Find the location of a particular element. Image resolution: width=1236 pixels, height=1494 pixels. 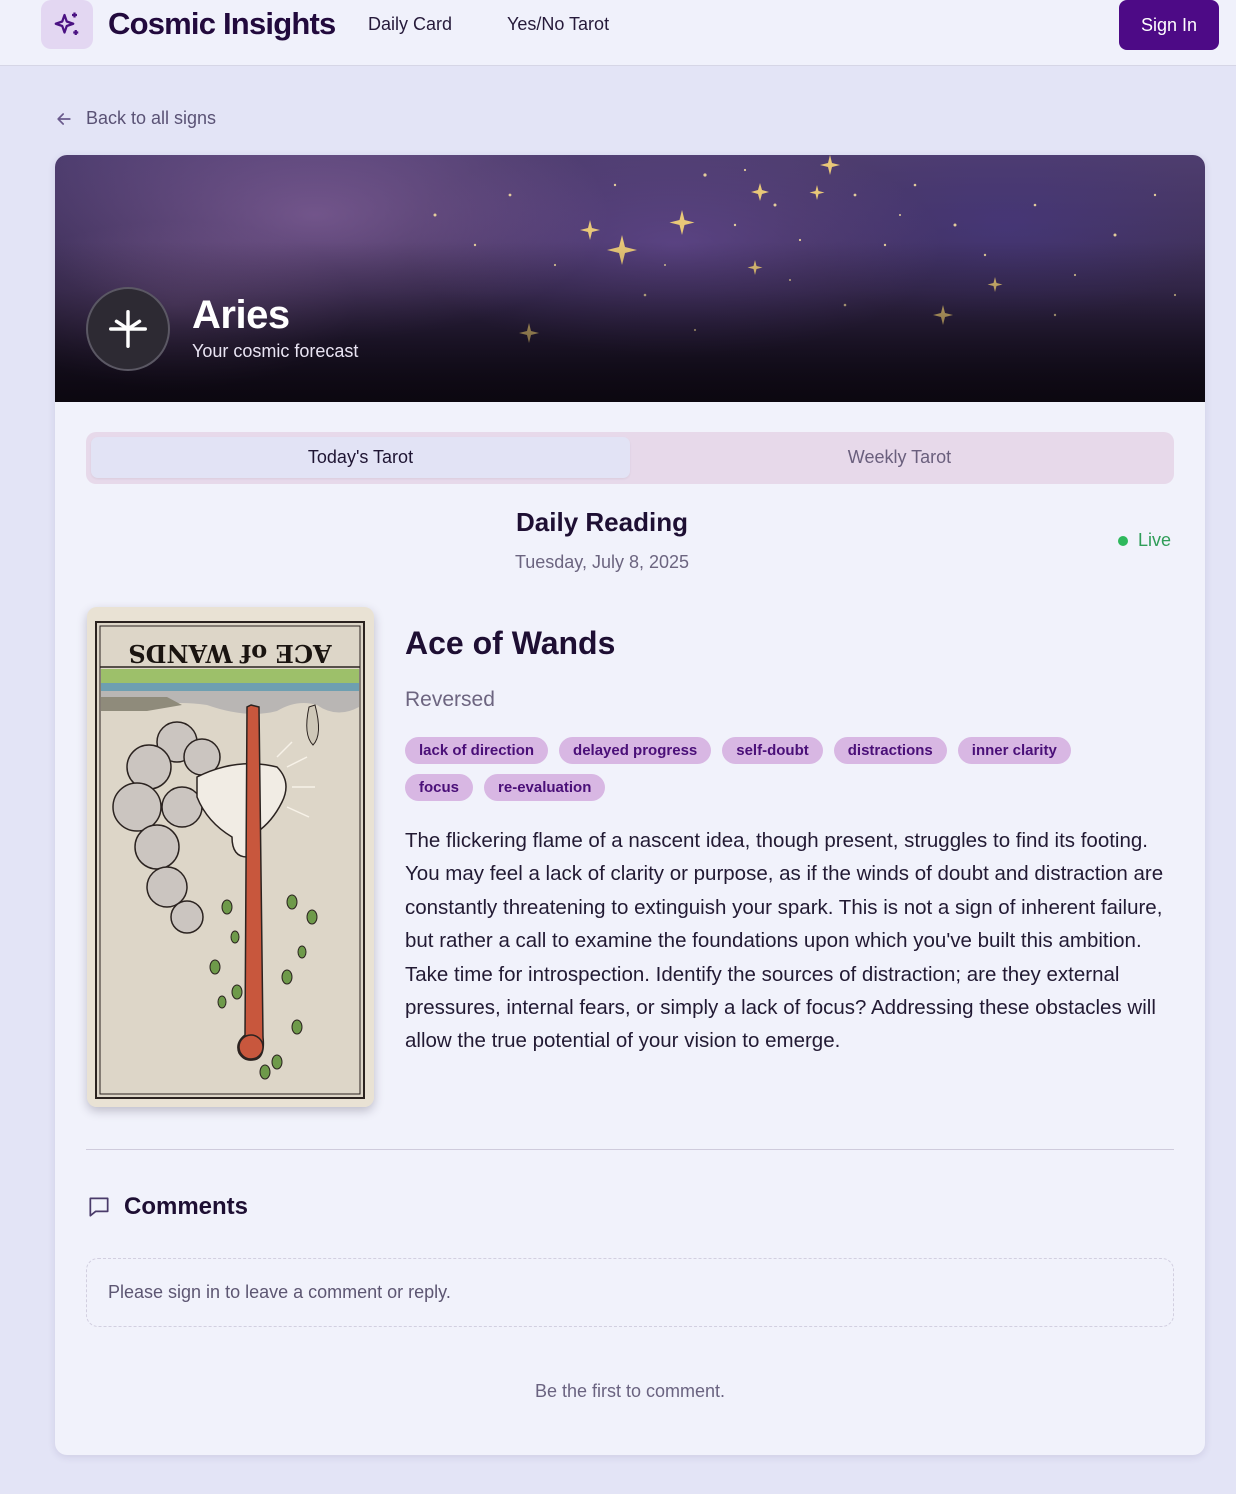

aries-sparkle-icon is located at coordinates (128, 329).